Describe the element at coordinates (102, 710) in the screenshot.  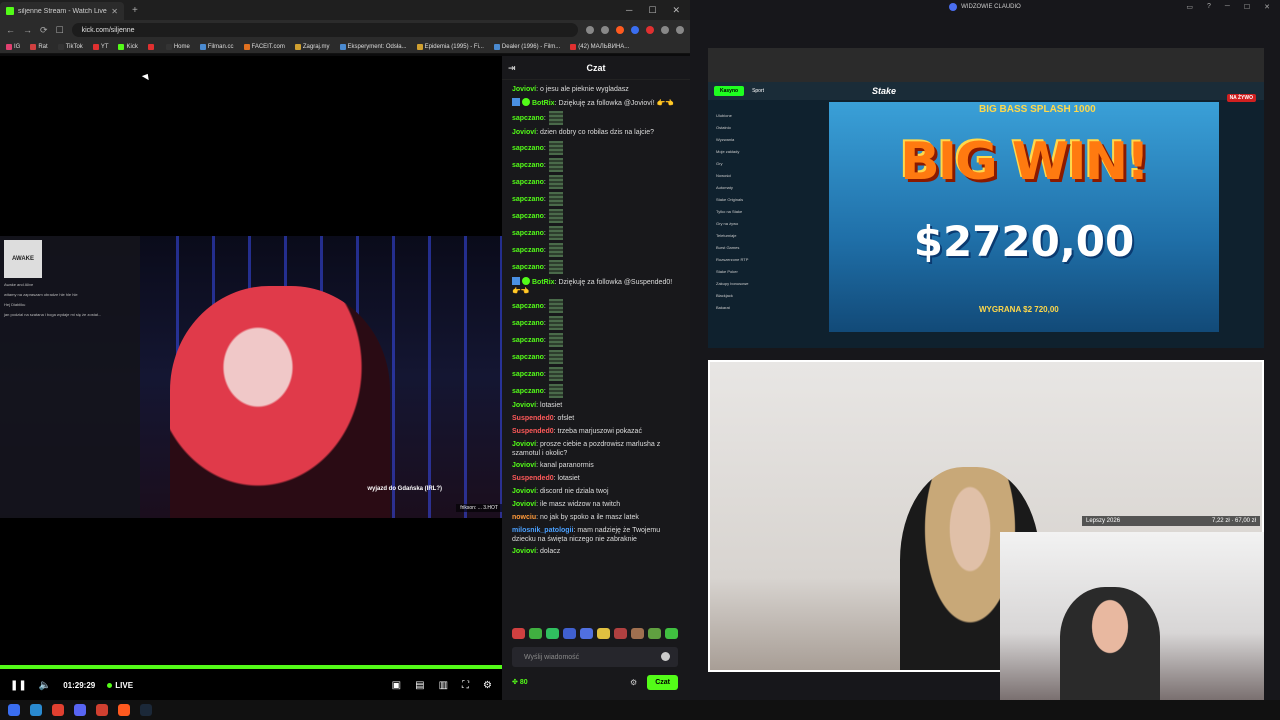
I see `app-icon` at that location.